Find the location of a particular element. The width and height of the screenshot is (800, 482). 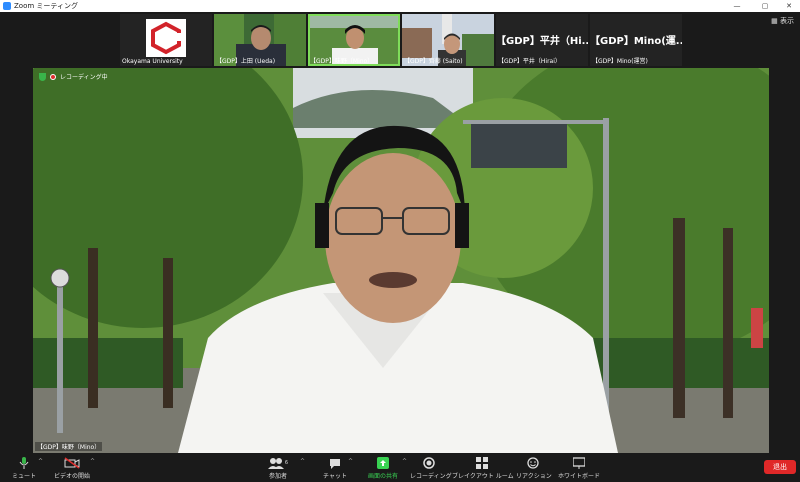

window-title: Zoom ミーティング is located at coordinates (46, 6).